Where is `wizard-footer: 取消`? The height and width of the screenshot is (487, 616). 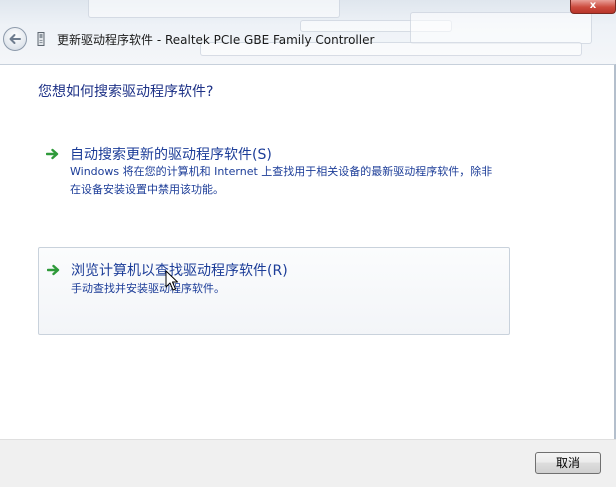
wizard-footer: 取消 is located at coordinates (308, 463).